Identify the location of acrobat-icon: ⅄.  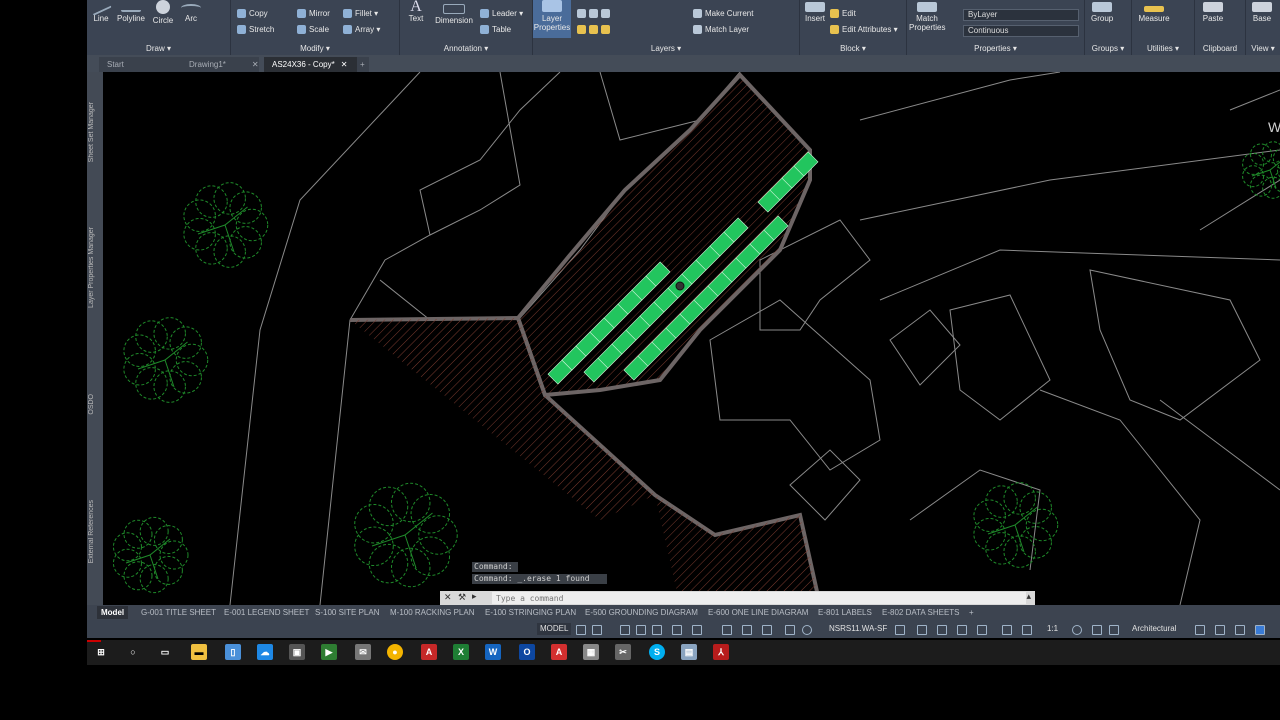
(721, 652).